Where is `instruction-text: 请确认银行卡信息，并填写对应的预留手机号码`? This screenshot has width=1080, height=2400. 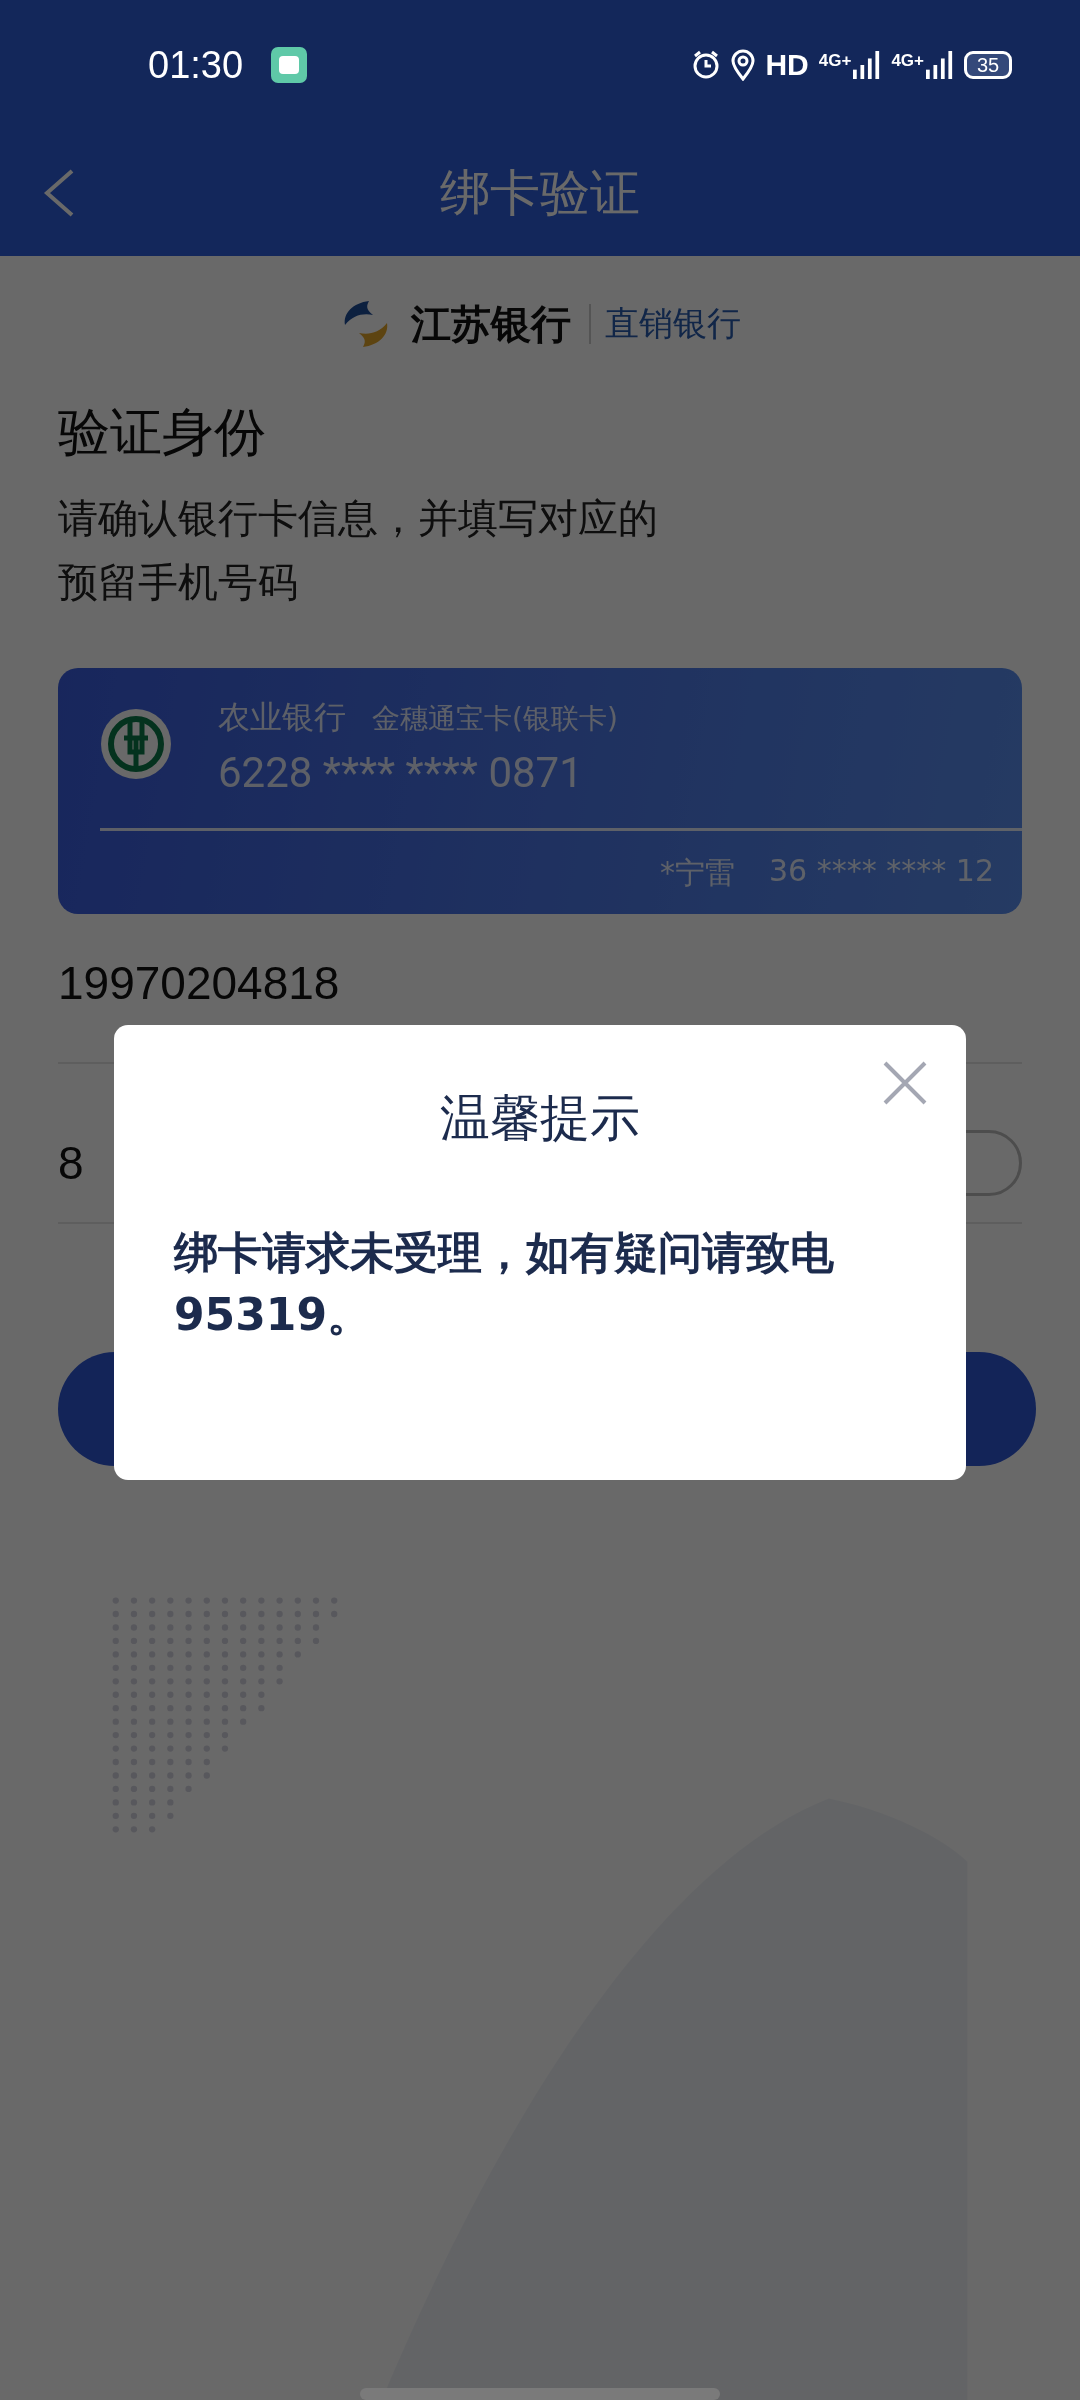 instruction-text: 请确认银行卡信息，并填写对应的预留手机号码 is located at coordinates (358, 550).